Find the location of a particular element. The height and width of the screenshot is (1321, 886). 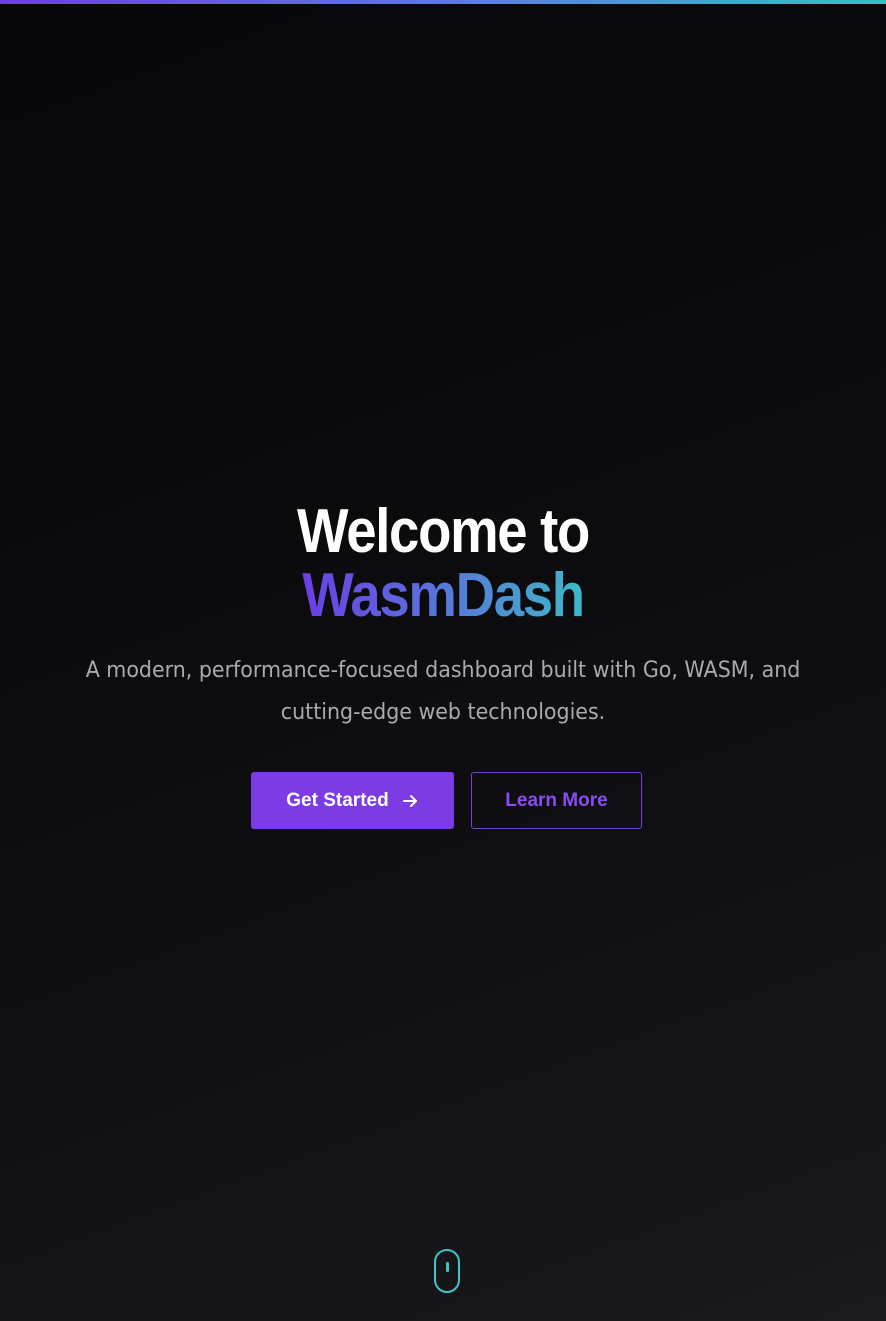

learn-more-button: Learn More is located at coordinates (556, 800).